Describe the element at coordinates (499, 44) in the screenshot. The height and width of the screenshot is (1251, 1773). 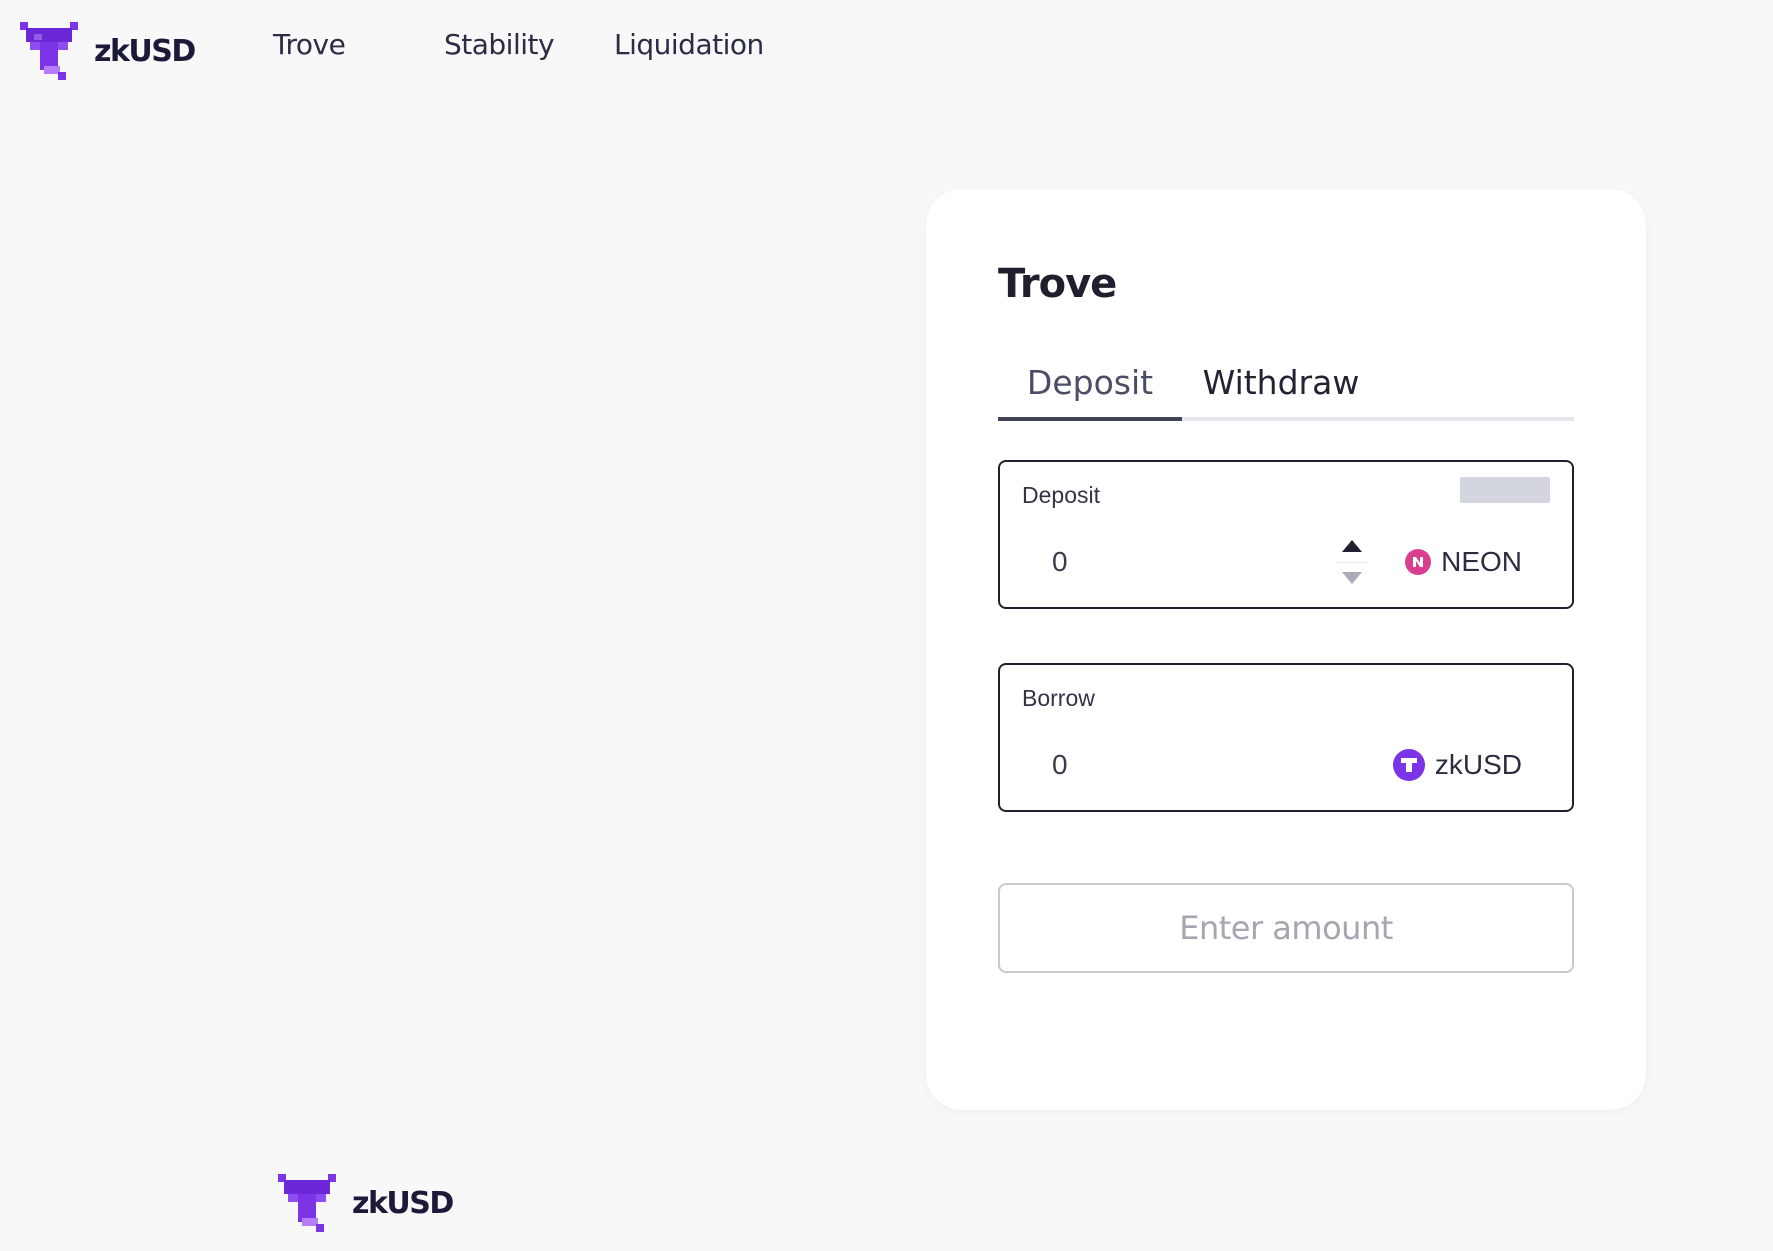
I see `nav-stability: Stability` at that location.